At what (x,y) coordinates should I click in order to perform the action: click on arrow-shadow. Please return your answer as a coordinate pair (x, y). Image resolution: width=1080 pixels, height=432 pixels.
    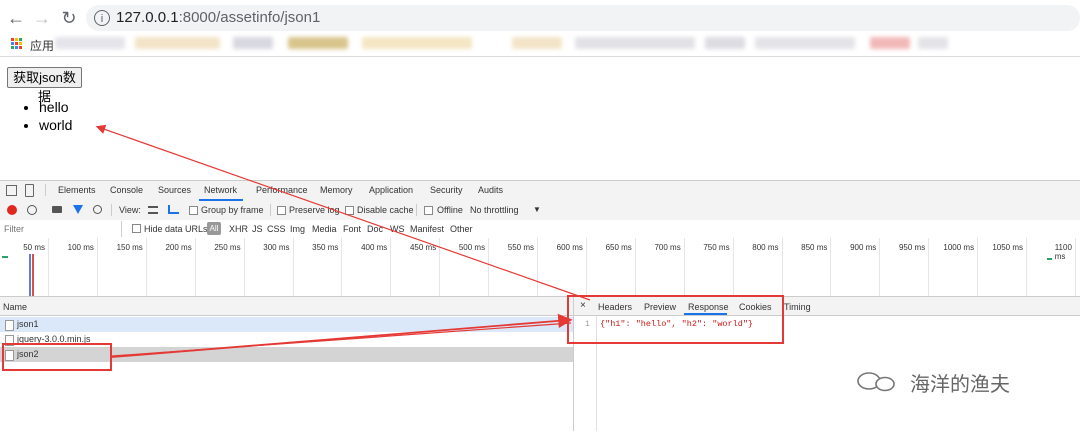
    Looking at the image, I should click on (341, 339).